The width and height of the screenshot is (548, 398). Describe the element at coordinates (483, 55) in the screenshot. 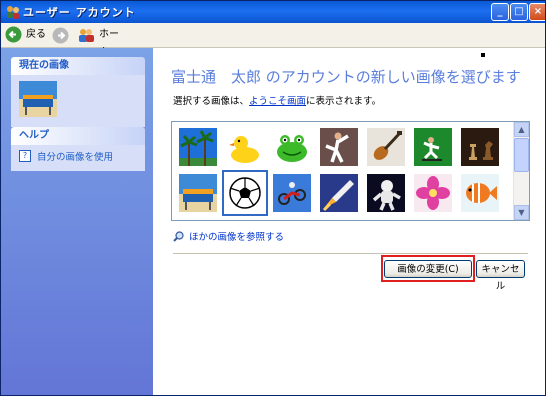

I see `small-dot` at that location.